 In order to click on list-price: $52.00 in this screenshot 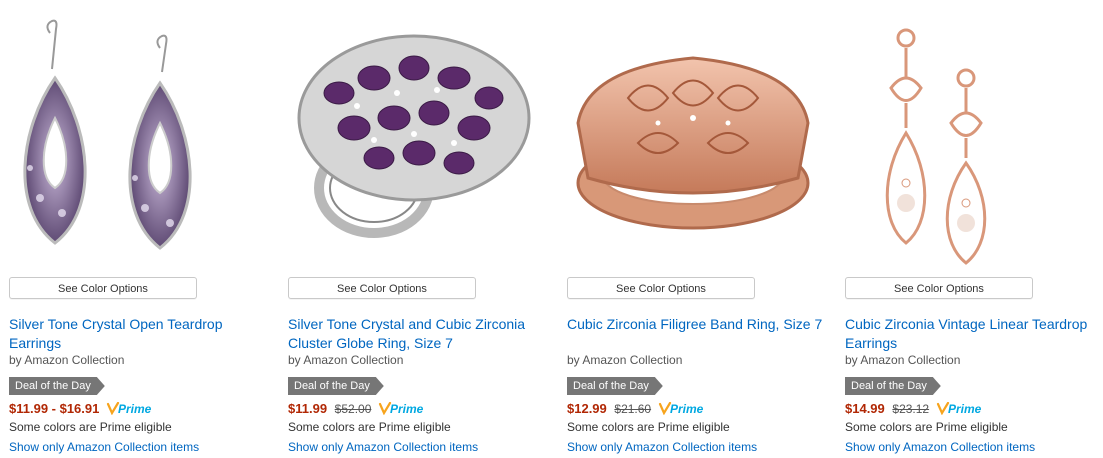, I will do `click(353, 409)`.